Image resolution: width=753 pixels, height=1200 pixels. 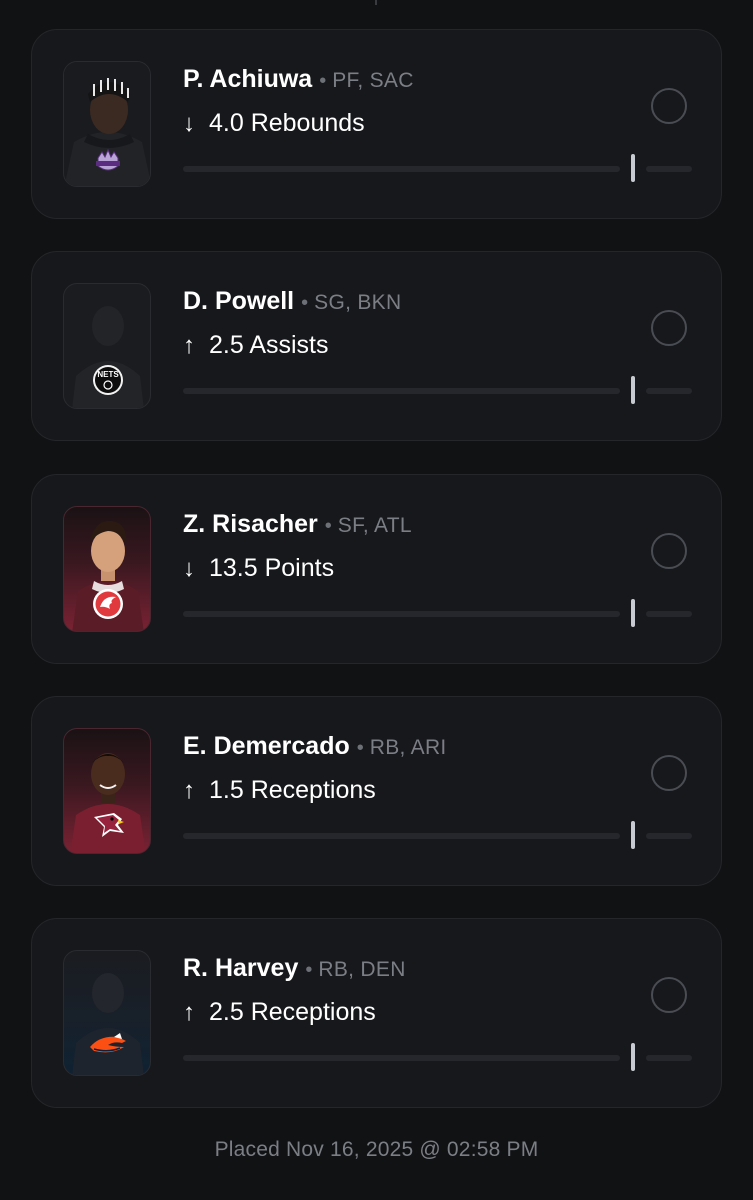 What do you see at coordinates (437, 79) in the screenshot?
I see `player-header: P. Achiuwa • PF, SAC` at bounding box center [437, 79].